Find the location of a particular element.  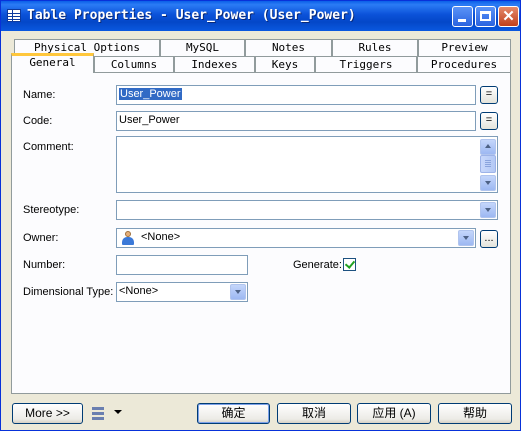

list-view-icon is located at coordinates (99, 413).